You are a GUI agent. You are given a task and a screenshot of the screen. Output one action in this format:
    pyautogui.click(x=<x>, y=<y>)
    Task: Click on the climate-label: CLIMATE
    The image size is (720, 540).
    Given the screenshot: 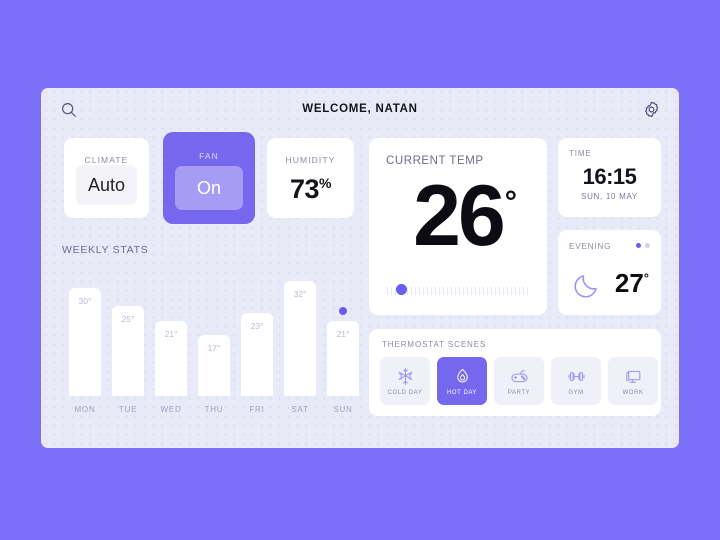 What is the action you would take?
    pyautogui.click(x=106, y=160)
    